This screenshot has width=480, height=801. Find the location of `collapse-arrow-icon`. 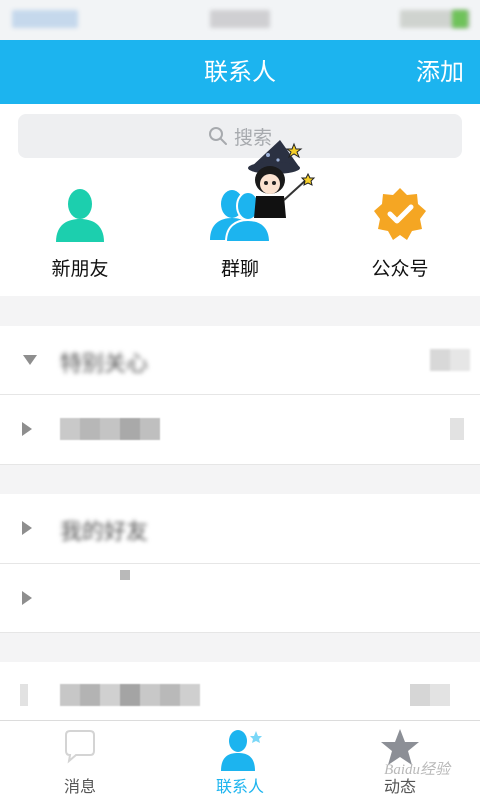

collapse-arrow-icon is located at coordinates (30, 360).